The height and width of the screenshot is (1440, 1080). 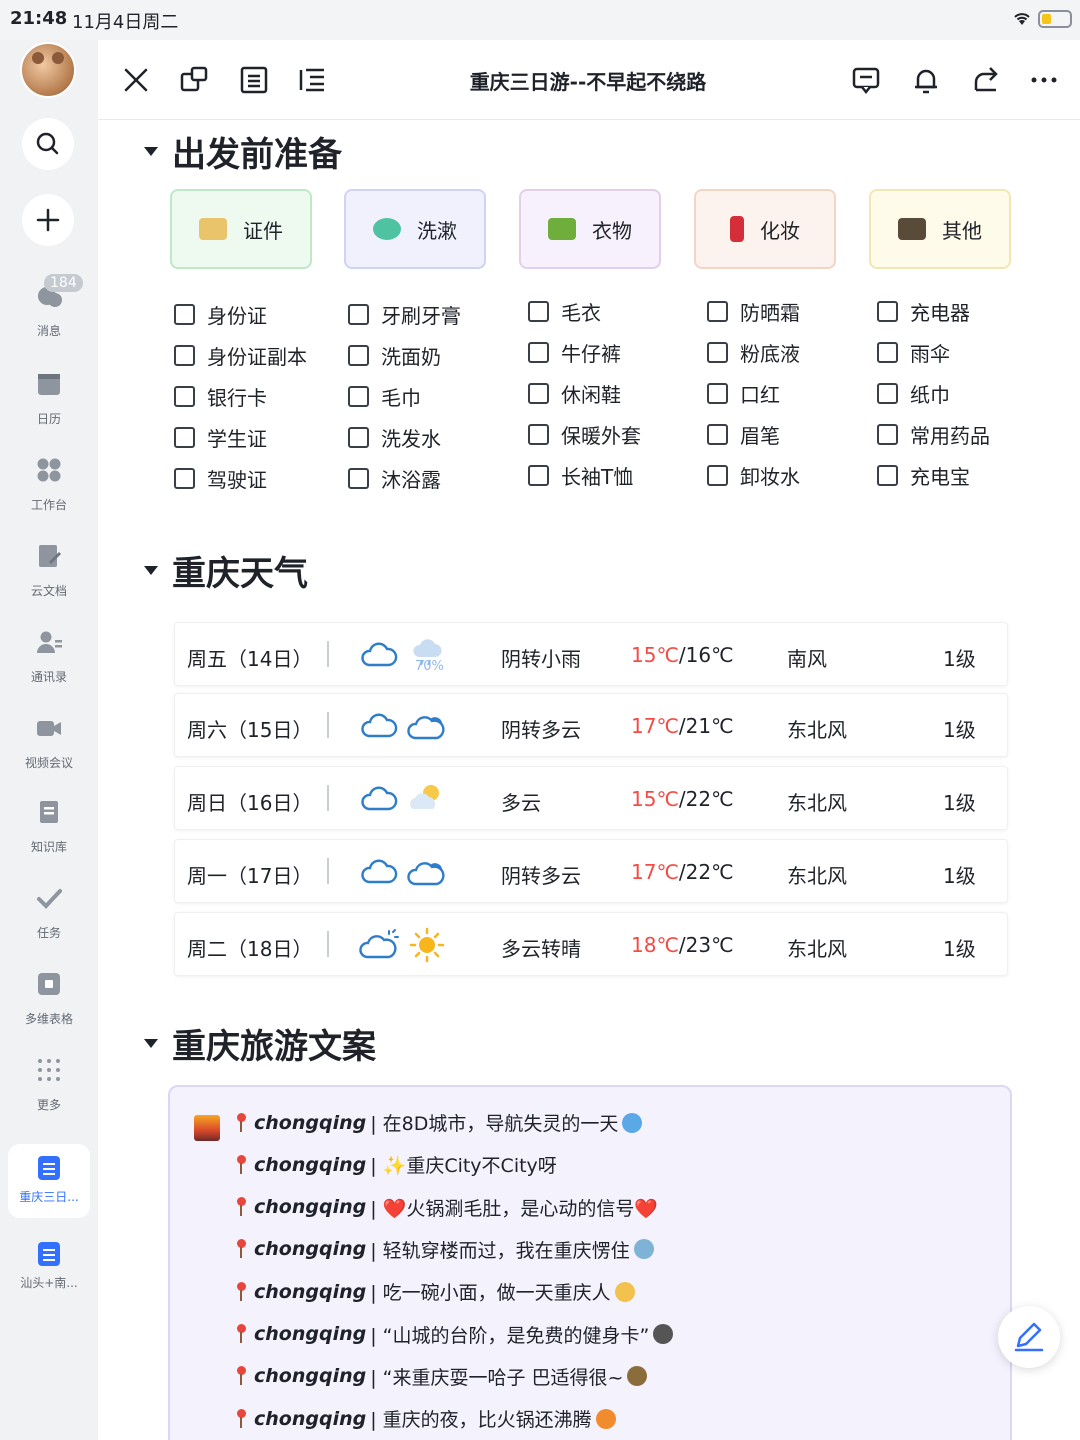 I want to click on category-card-clothes: 衣物, so click(x=590, y=229).